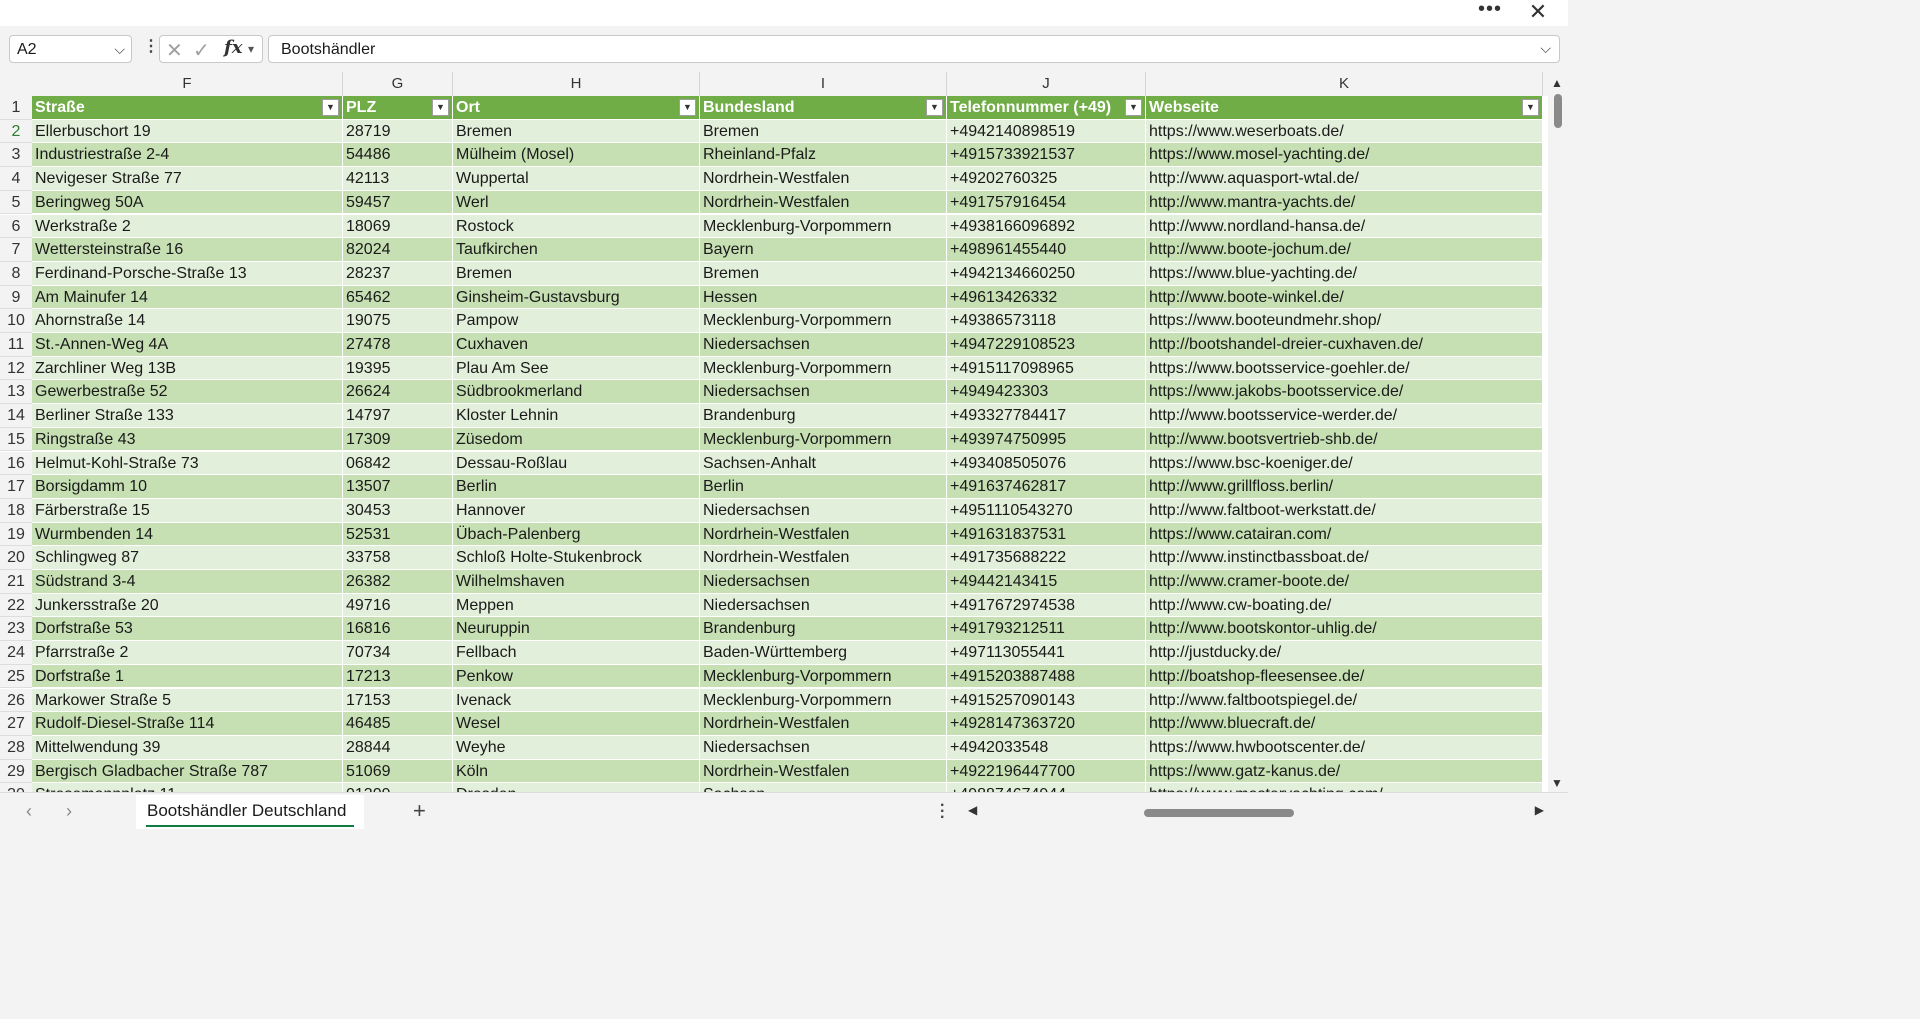 The width and height of the screenshot is (1920, 1019). What do you see at coordinates (398, 787) in the screenshot?
I see `cell-plz: 01309` at bounding box center [398, 787].